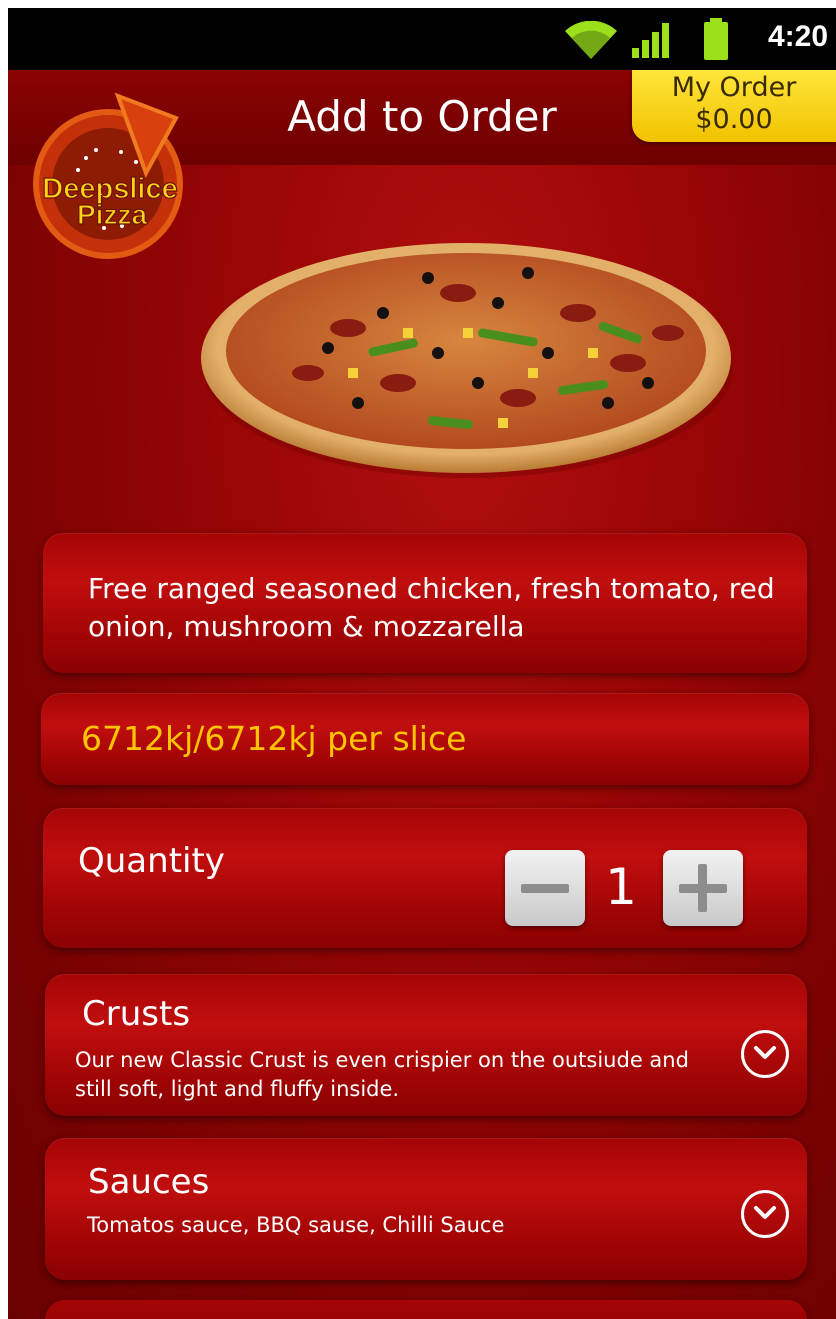 This screenshot has height=1319, width=836. I want to click on crusts-title: Crusts, so click(136, 1014).